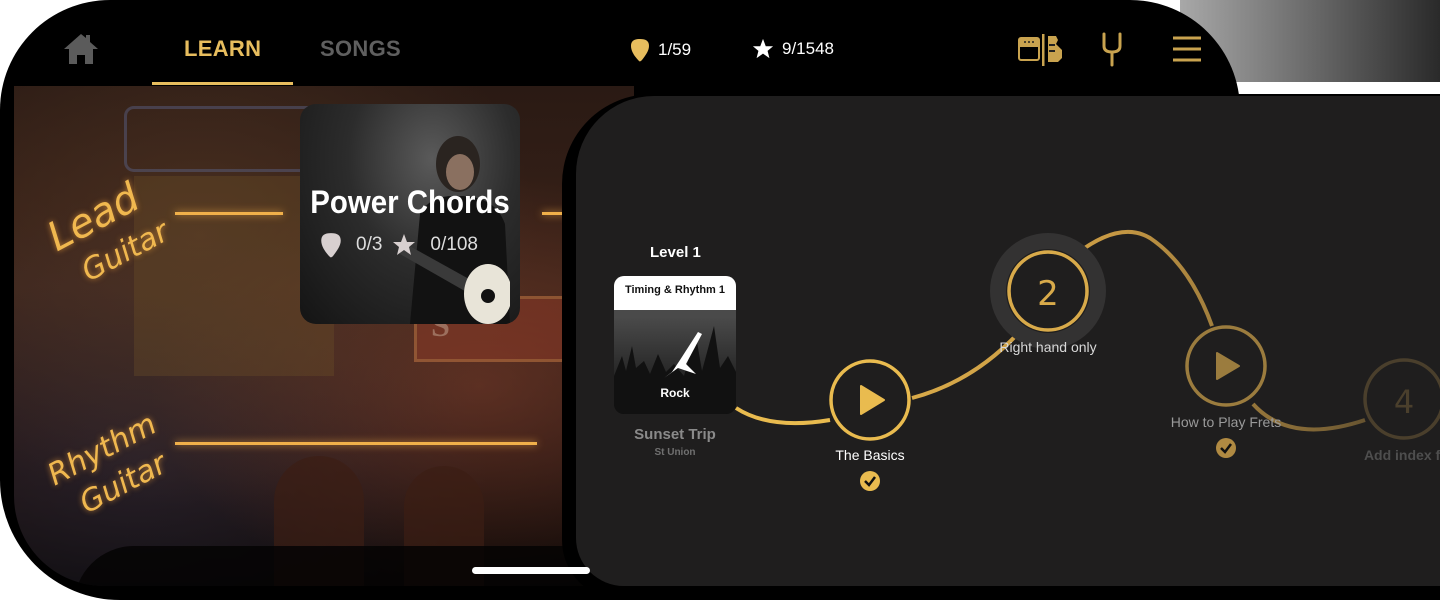 This screenshot has height=600, width=1440. What do you see at coordinates (1226, 366) in the screenshot?
I see `lesson-node-how-to-play-frets` at bounding box center [1226, 366].